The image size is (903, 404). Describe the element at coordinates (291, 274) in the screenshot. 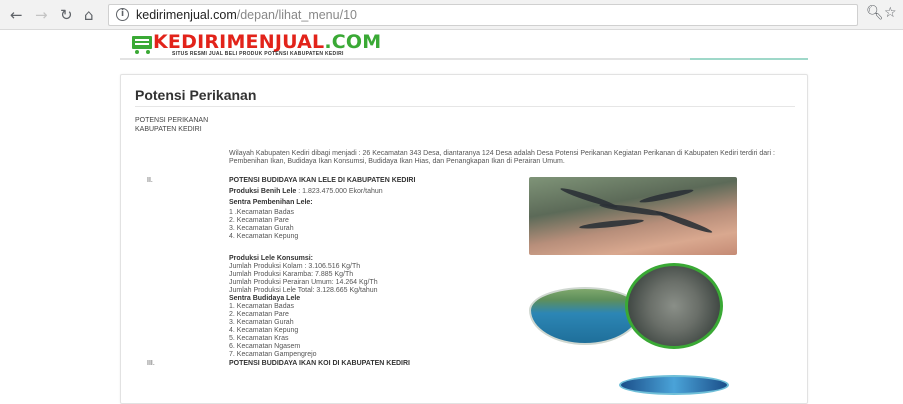

I see `list-item: Jumlah Produksi Karamba: 7.885 Kg/Th` at that location.